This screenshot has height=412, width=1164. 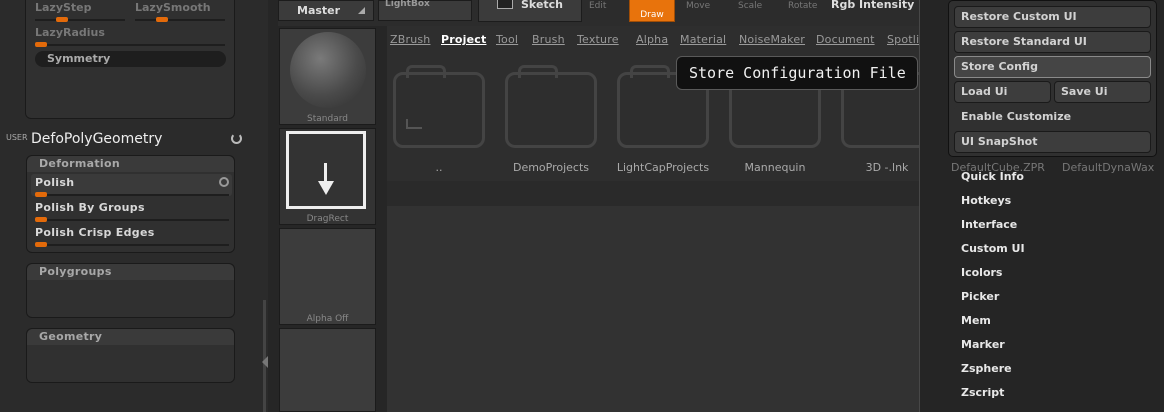 I want to click on lazystep-slider, so click(x=80, y=20).